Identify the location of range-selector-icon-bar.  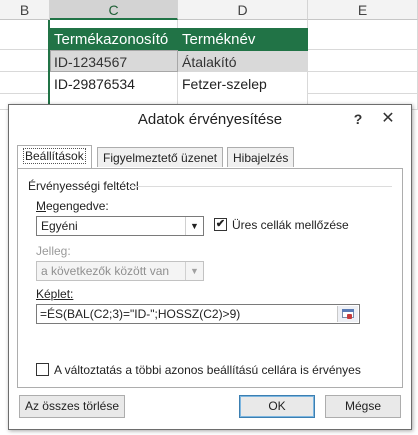
(348, 310).